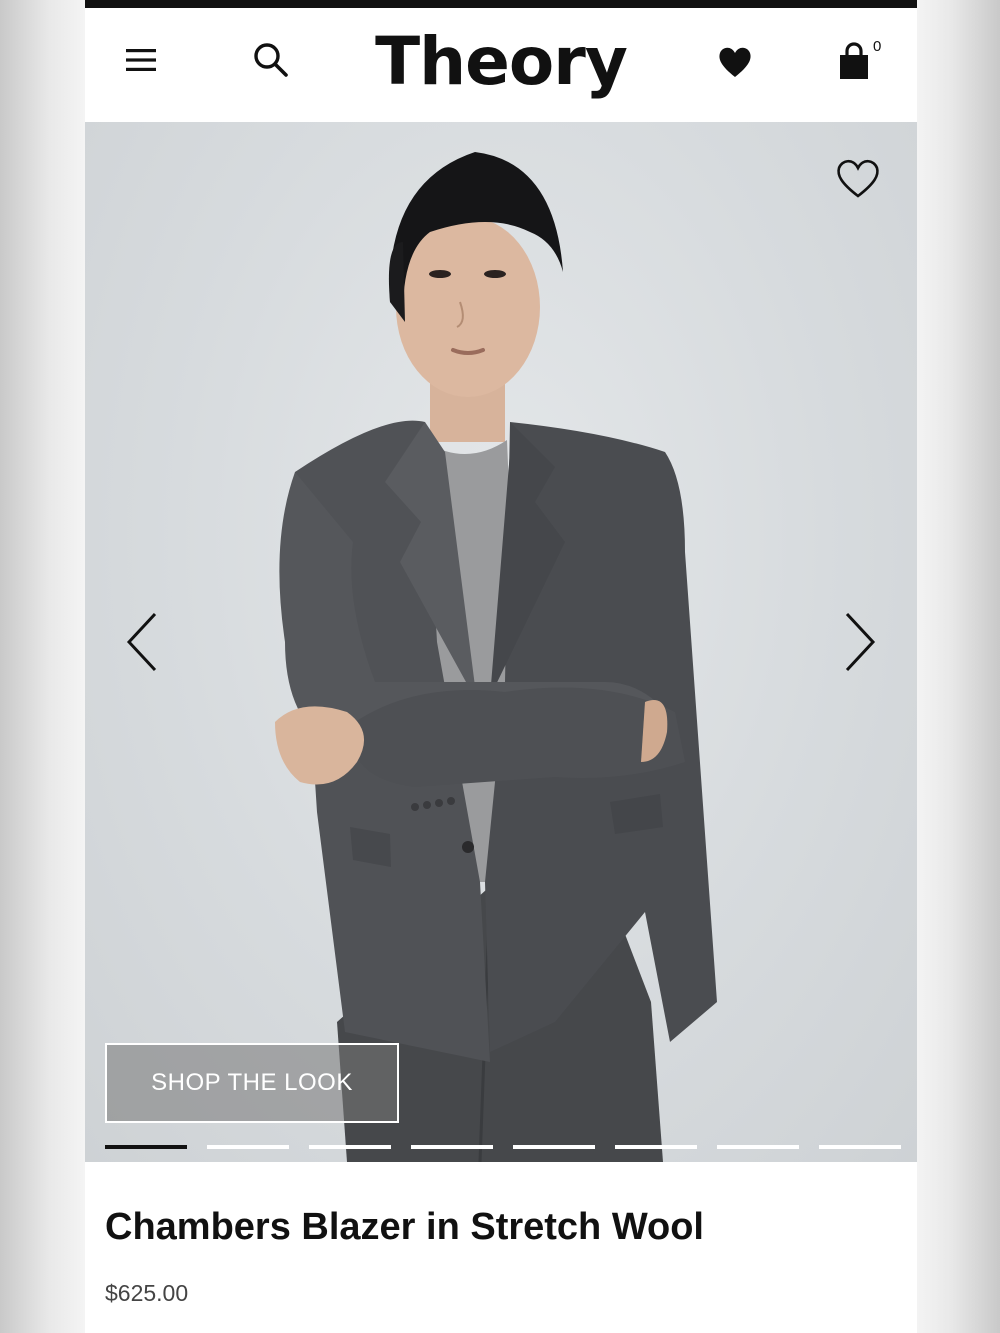  Describe the element at coordinates (854, 60) in the screenshot. I see `shopping-bag-icon` at that location.